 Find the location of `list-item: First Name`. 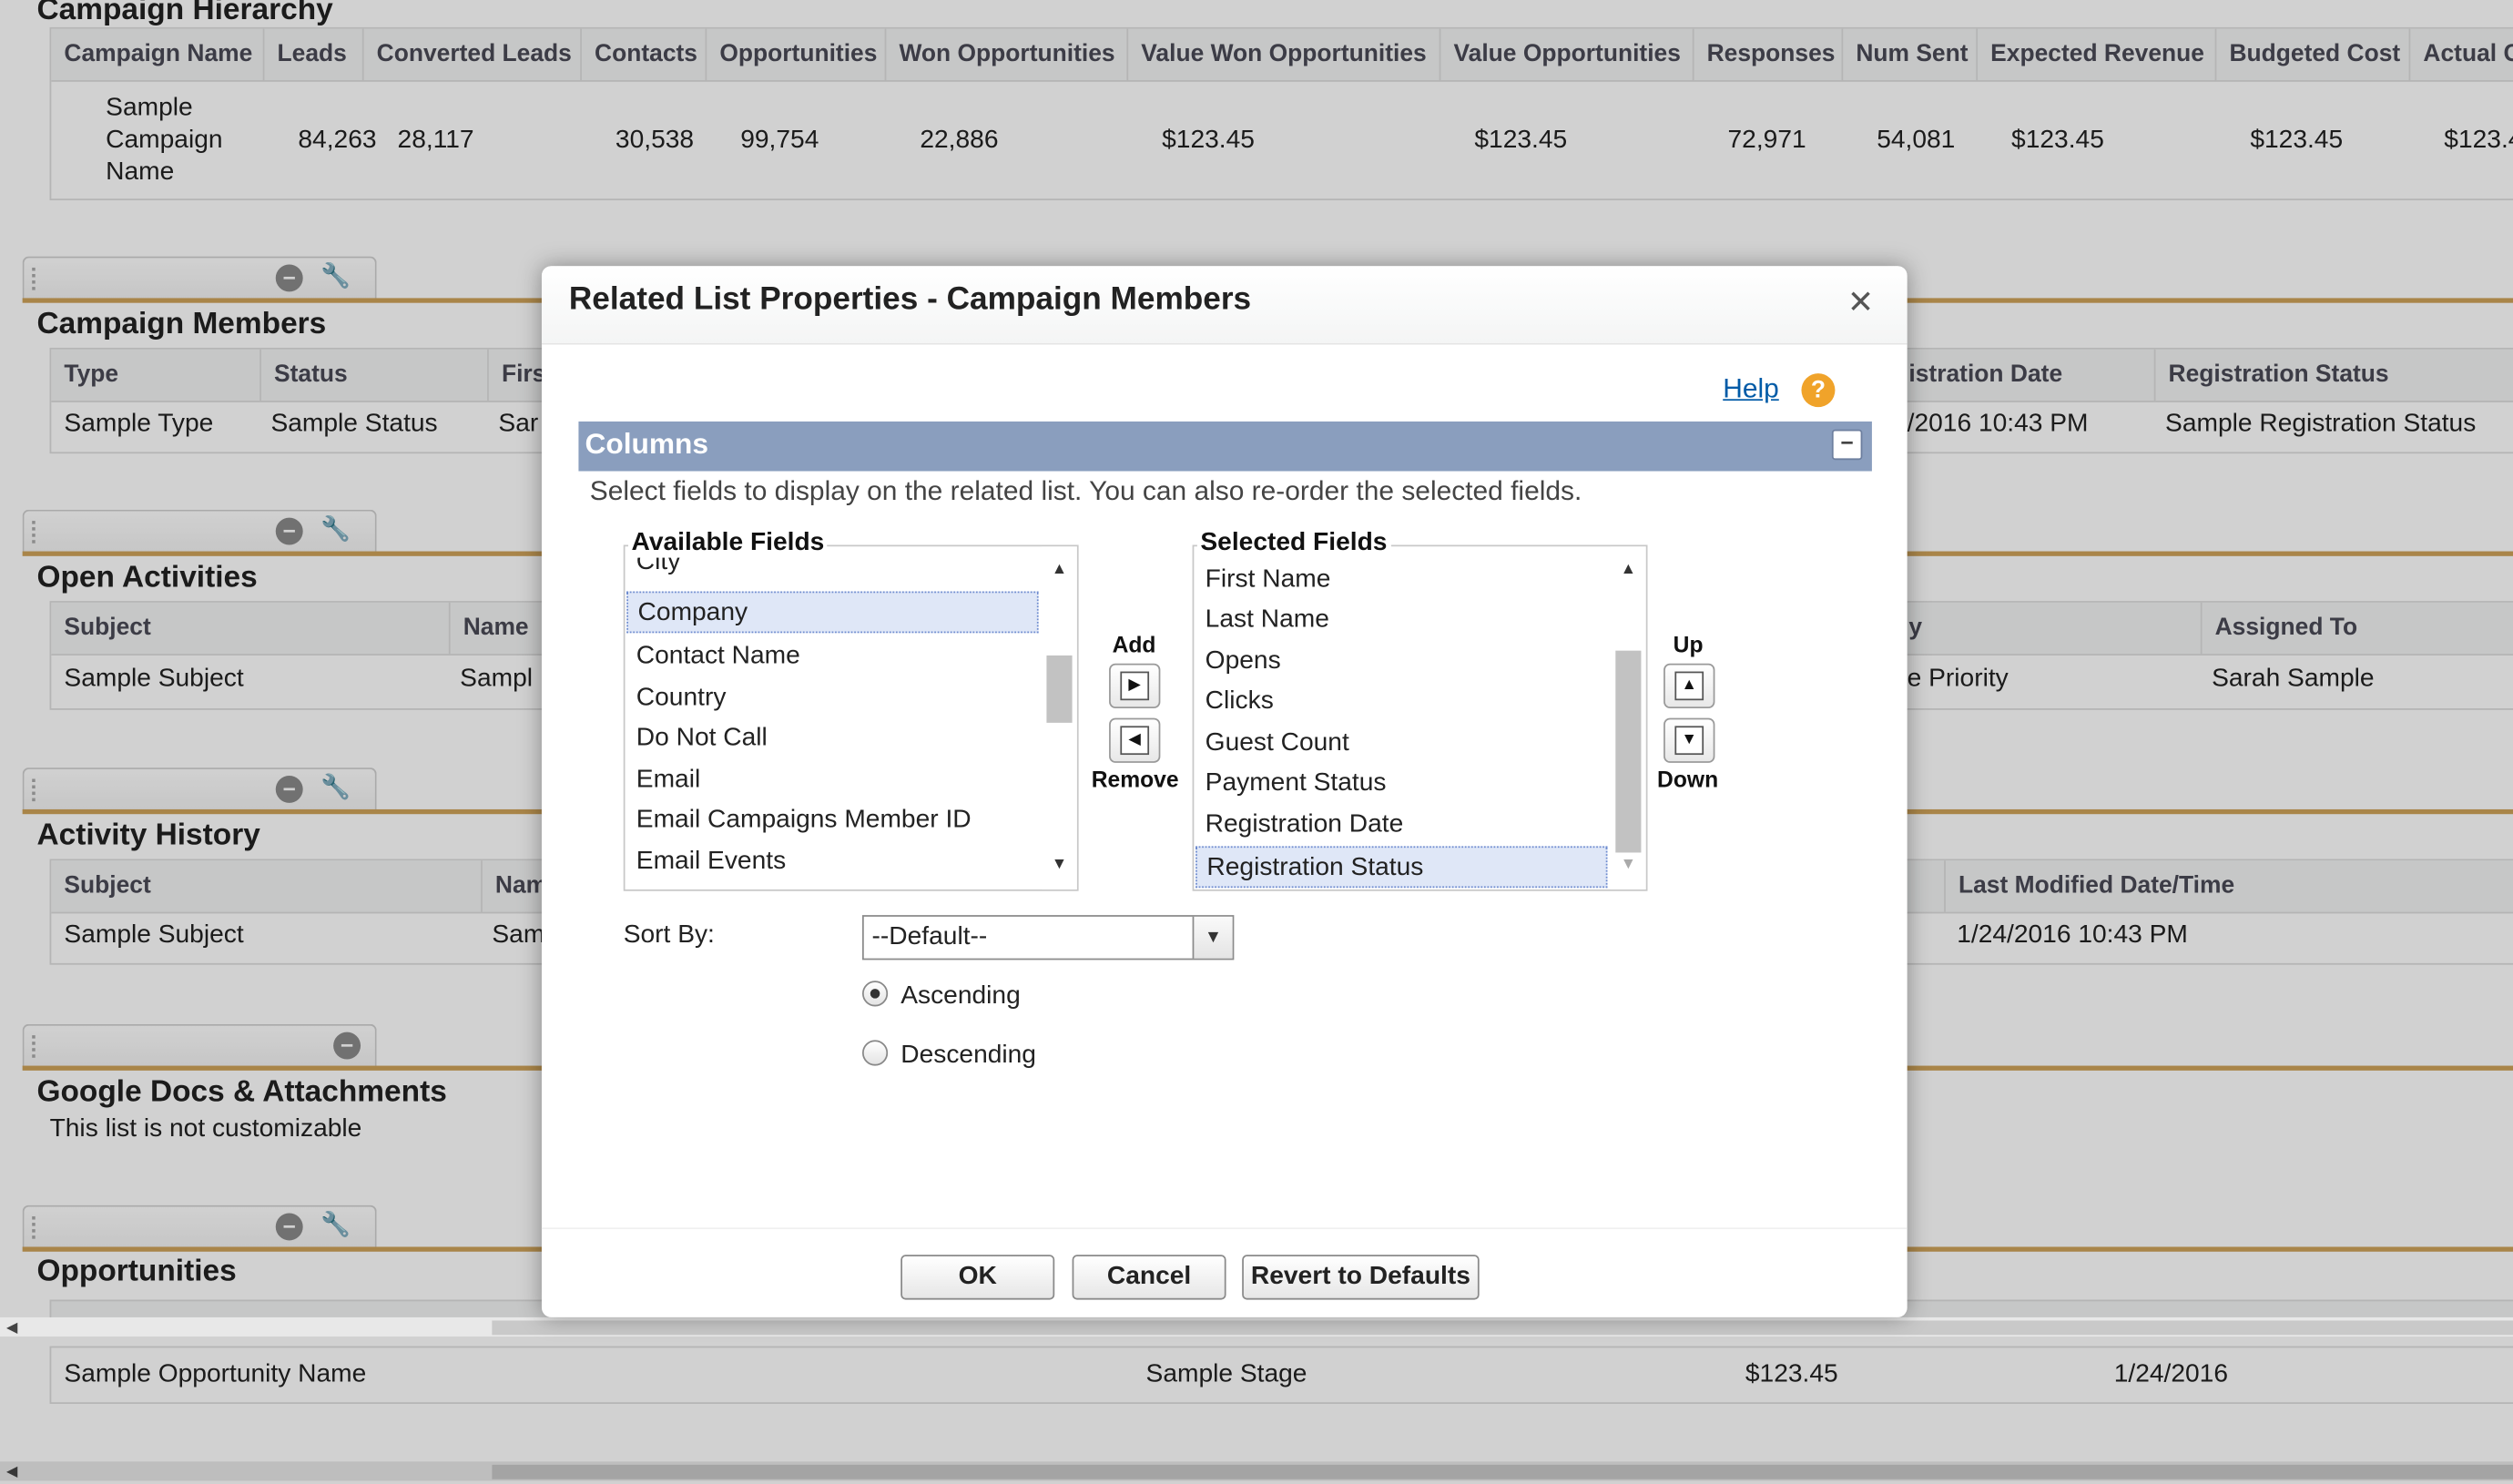

list-item: First Name is located at coordinates (1401, 580).